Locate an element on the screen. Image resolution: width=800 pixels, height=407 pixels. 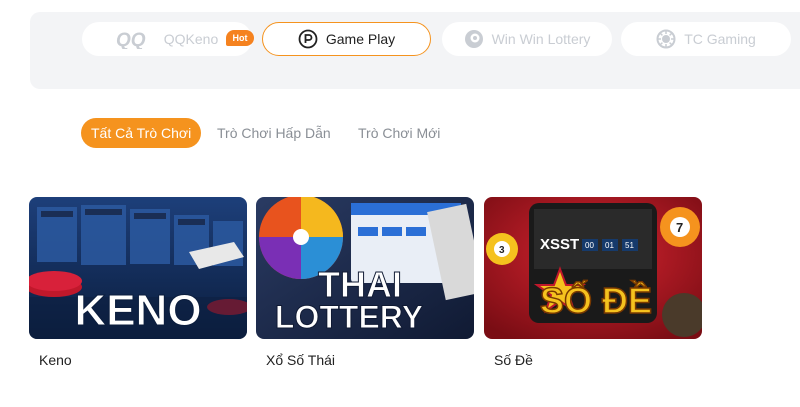
winwin-logo-icon is located at coordinates (474, 39).